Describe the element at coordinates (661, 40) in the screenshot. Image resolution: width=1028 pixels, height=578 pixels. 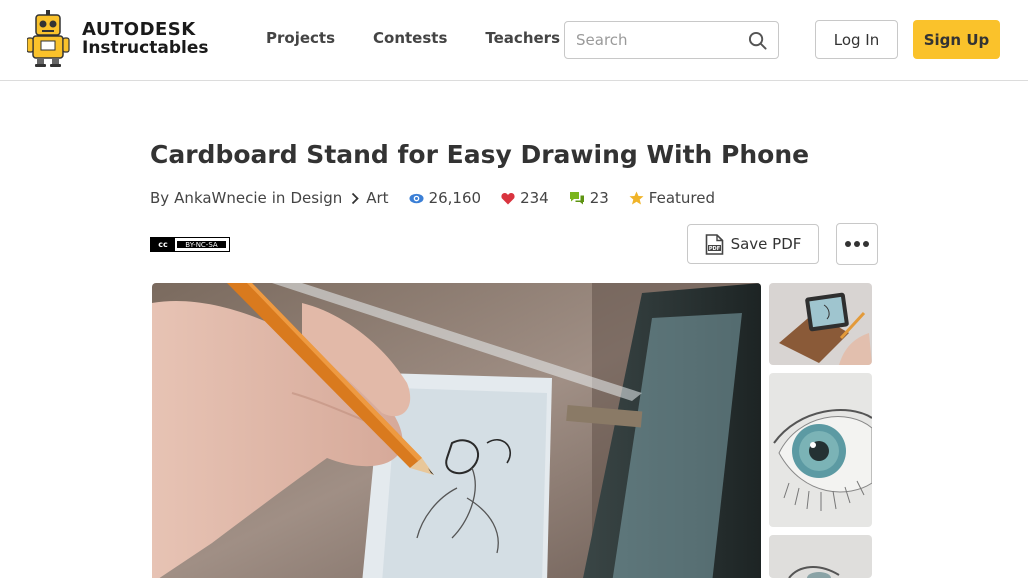
I see `search-input` at that location.